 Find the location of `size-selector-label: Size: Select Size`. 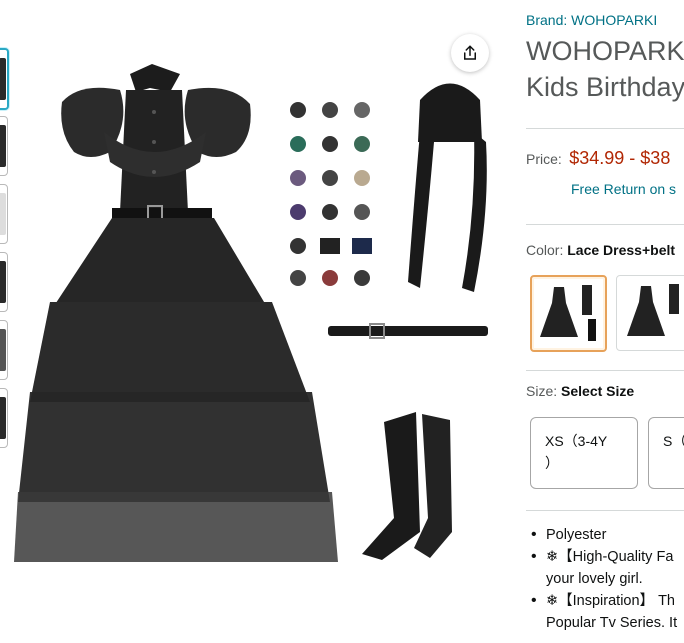

size-selector-label: Size: Select Size is located at coordinates (580, 391).